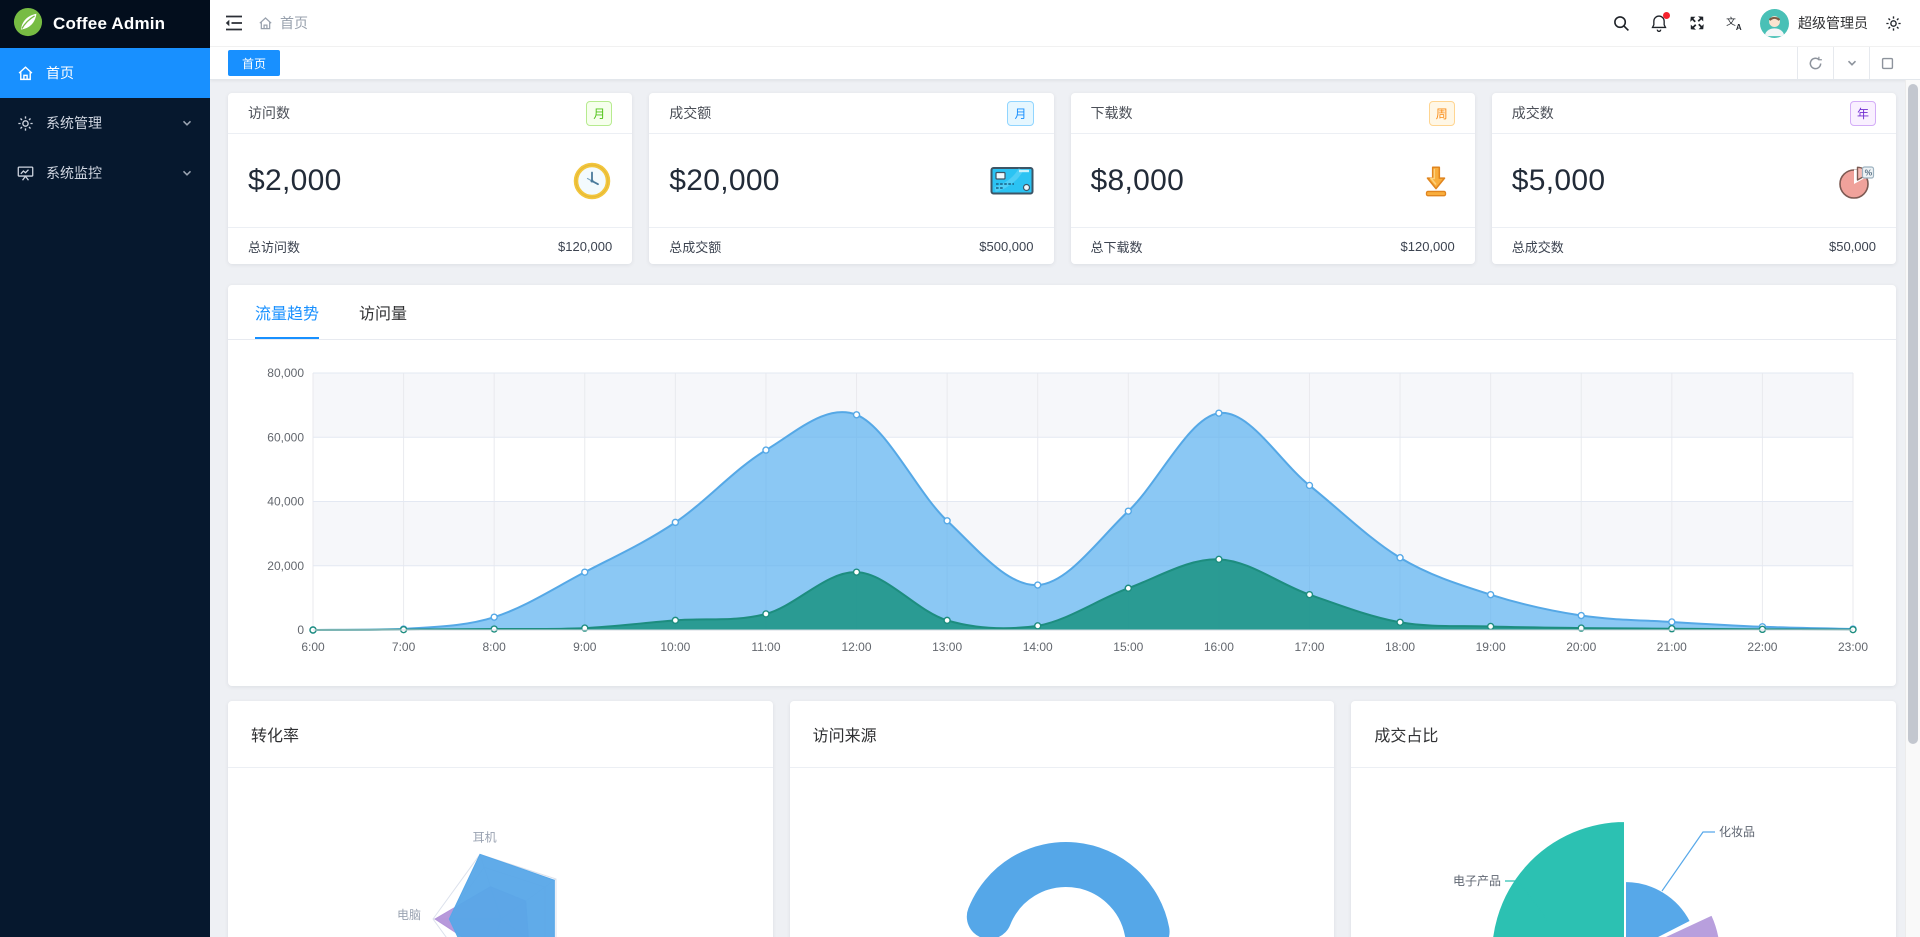 This screenshot has height=937, width=1920. Describe the element at coordinates (74, 123) in the screenshot. I see `sidebar-item-label: 系统管理` at that location.